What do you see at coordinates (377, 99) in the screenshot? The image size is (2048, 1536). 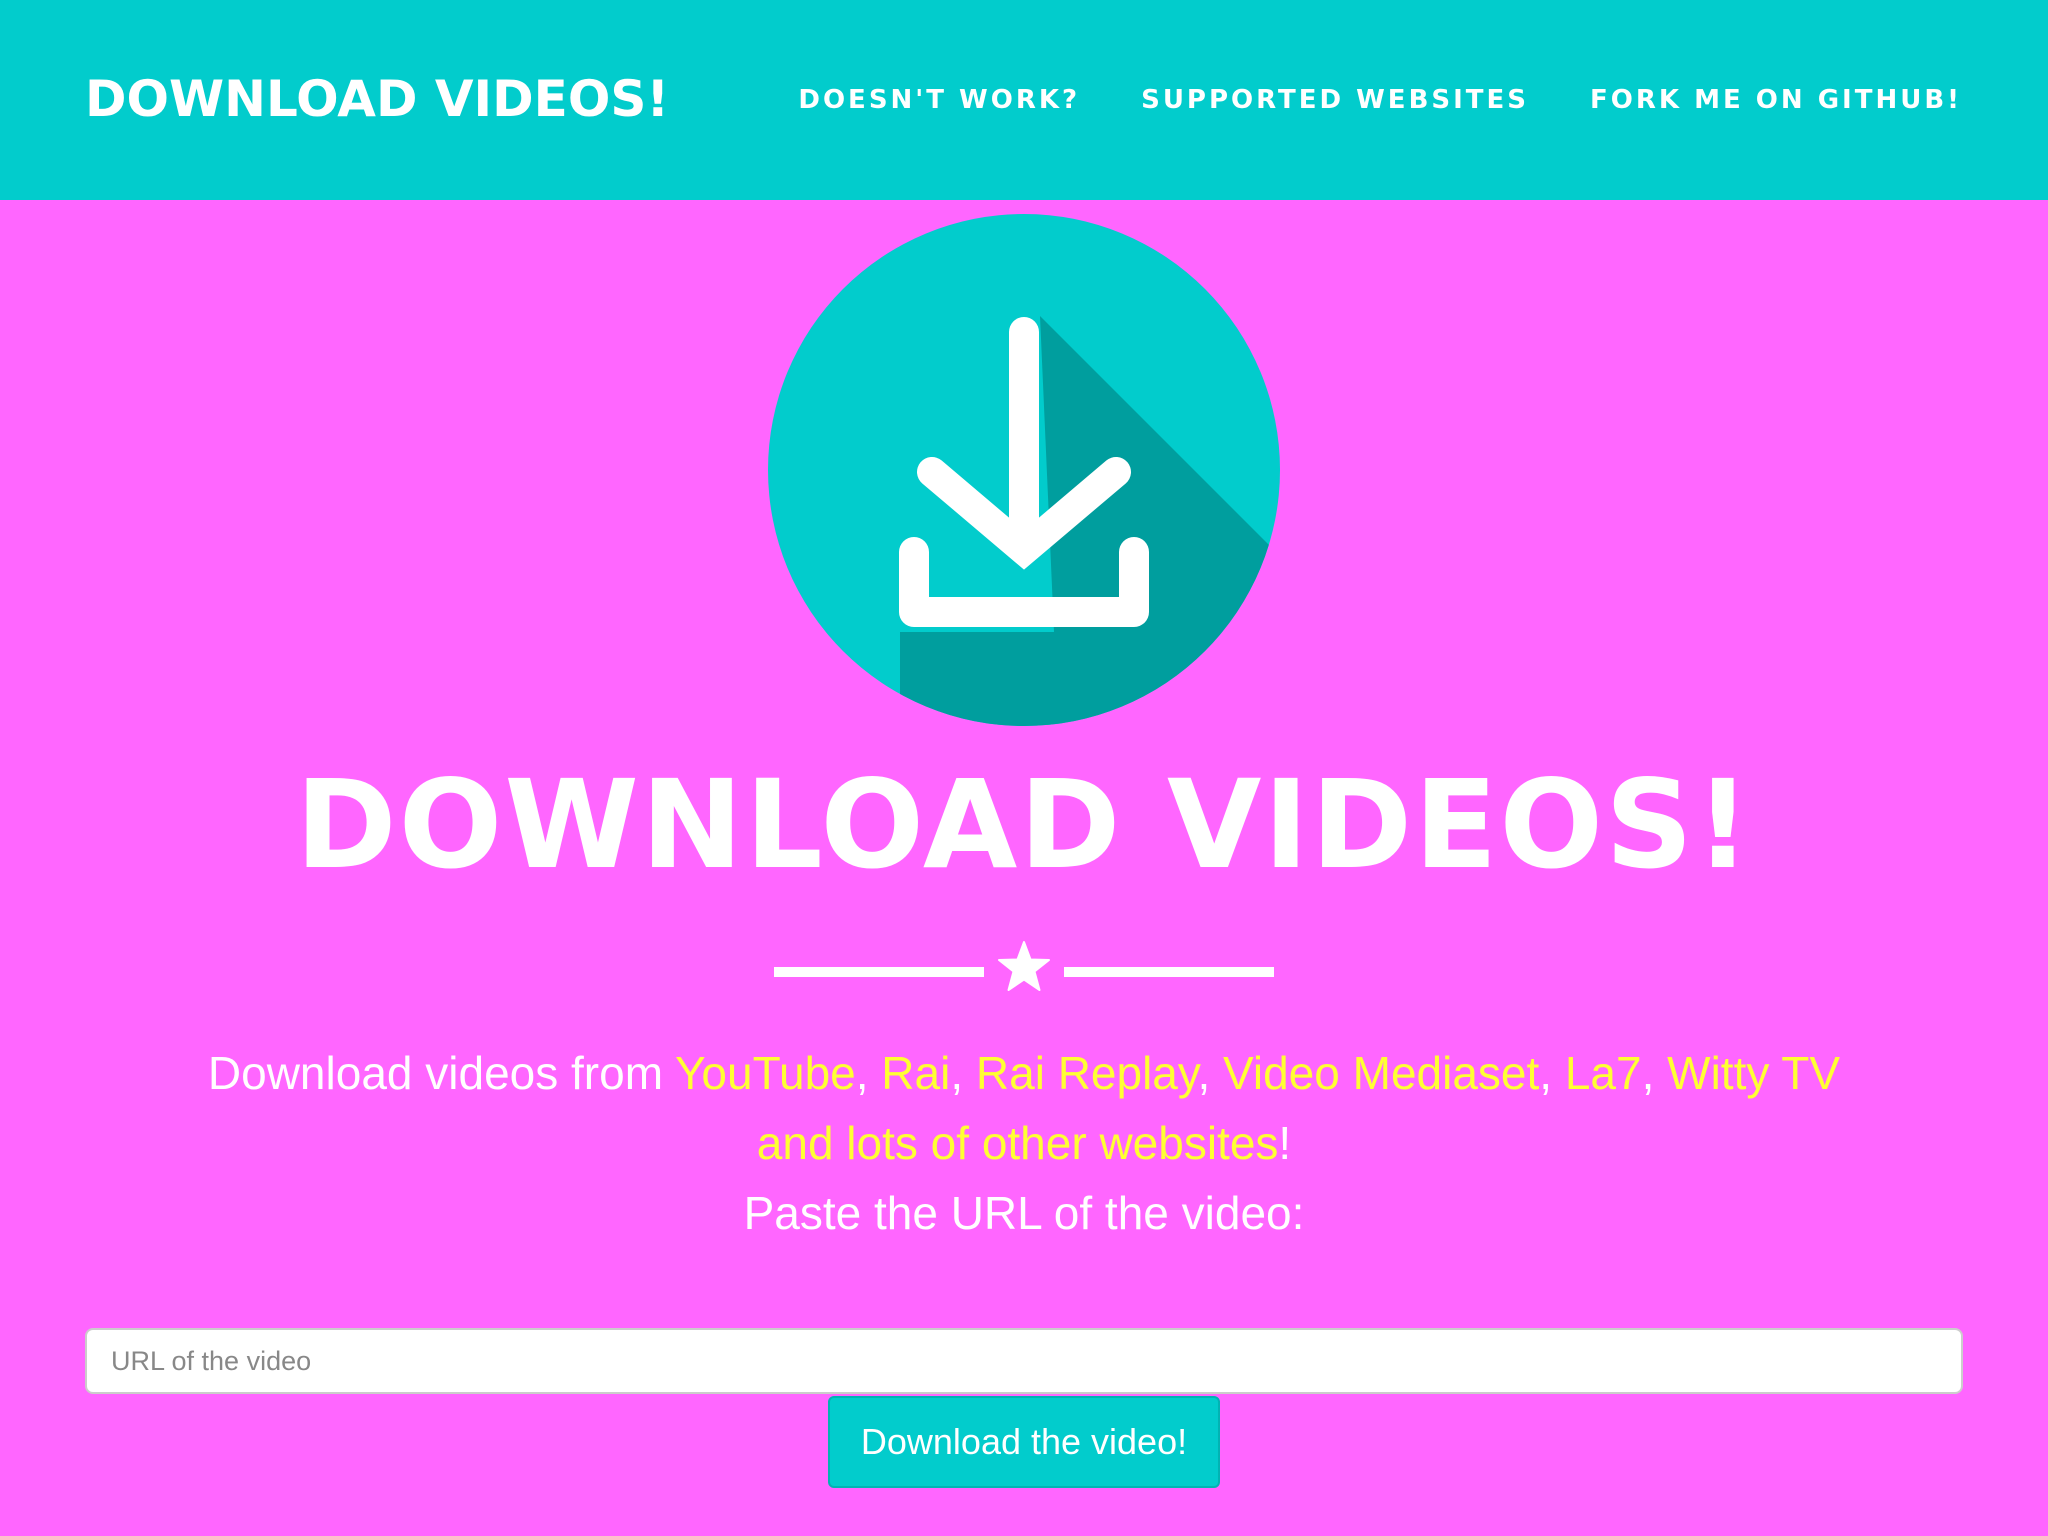 I see `brand-link: DOWNLOAD VIDEOS!` at bounding box center [377, 99].